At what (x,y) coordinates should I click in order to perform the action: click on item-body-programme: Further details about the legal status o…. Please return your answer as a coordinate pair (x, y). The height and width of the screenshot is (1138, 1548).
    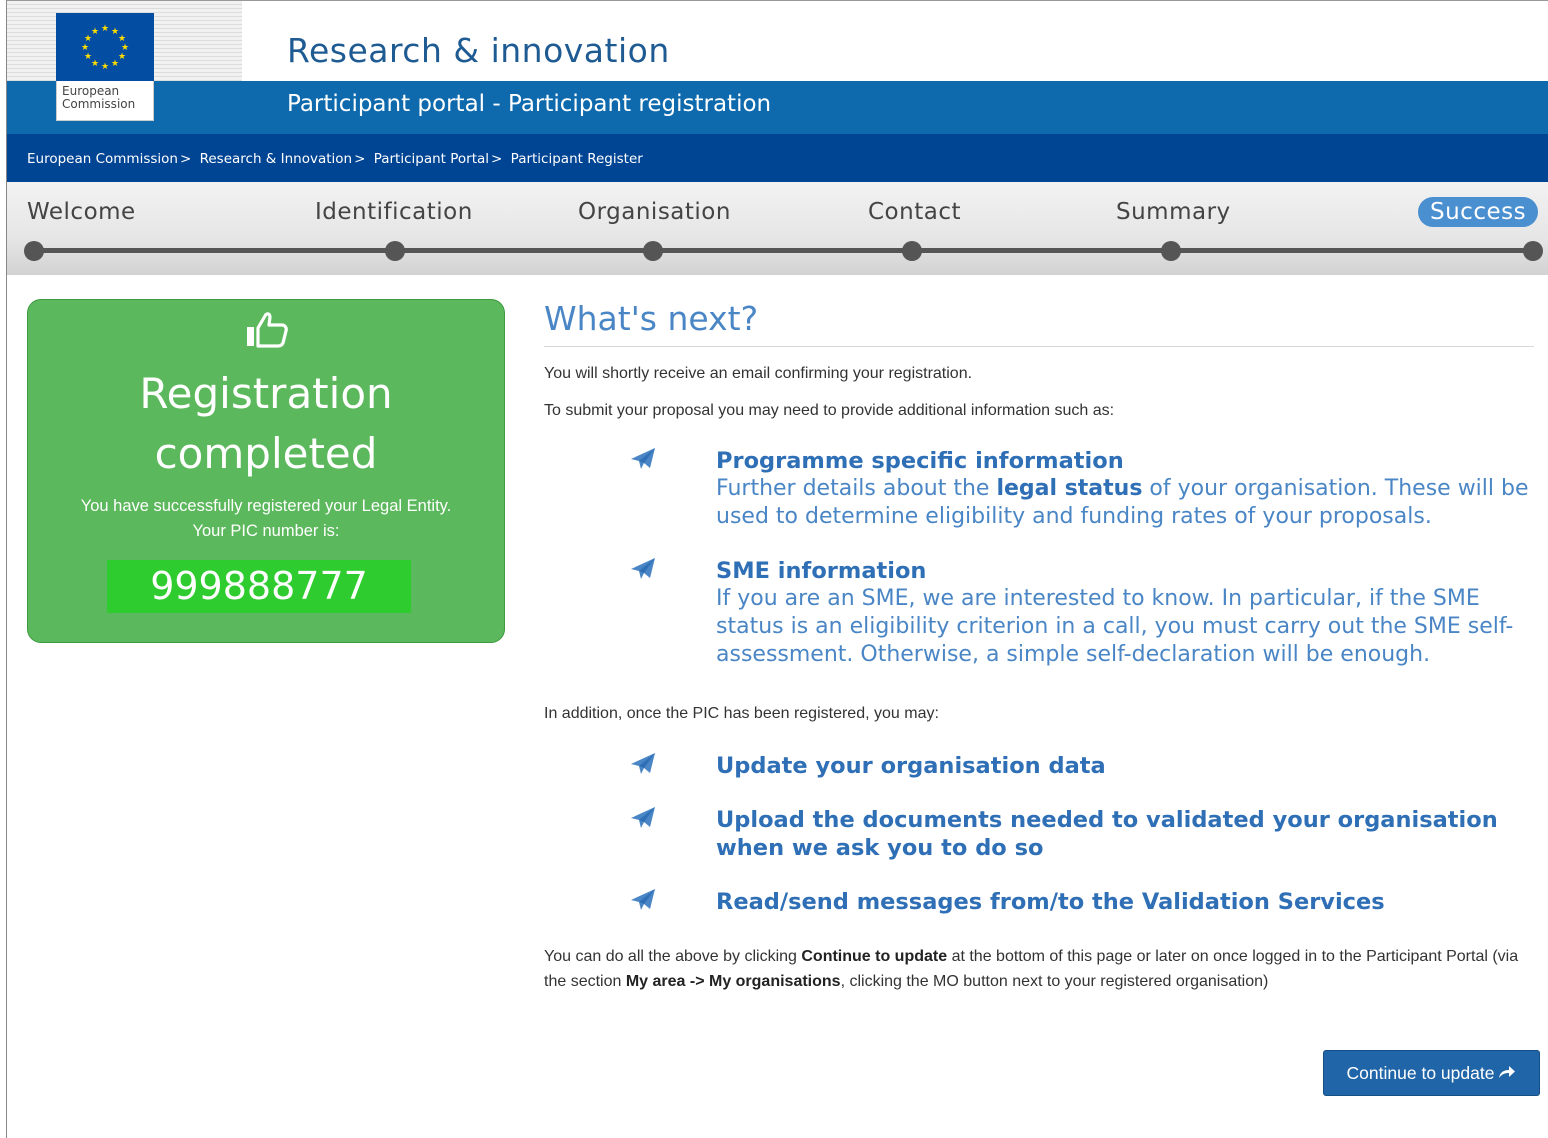
    Looking at the image, I should click on (1125, 503).